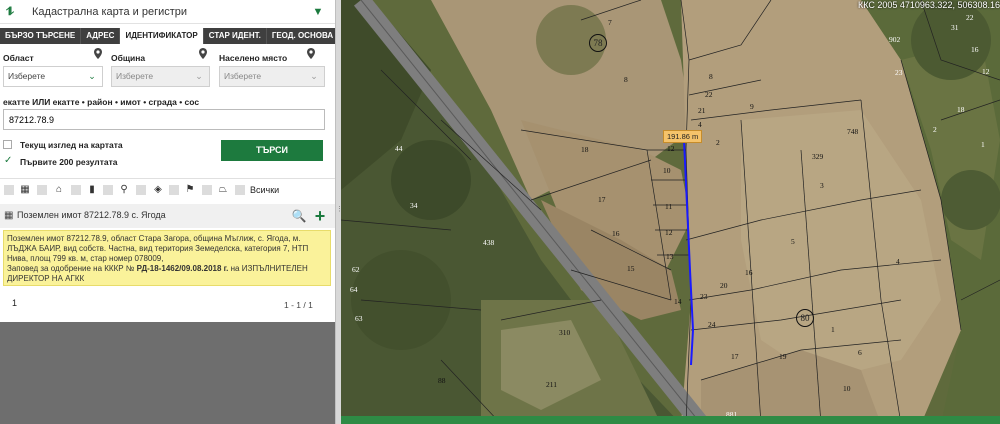 The width and height of the screenshot is (1000, 424). I want to click on result-header: ▦ Поземлен имот 87212.78.9 с. Ягода 🔍 +, so click(167, 216).